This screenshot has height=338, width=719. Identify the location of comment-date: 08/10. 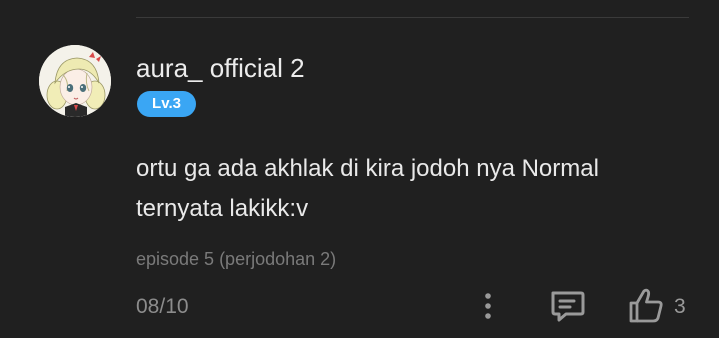
(162, 306).